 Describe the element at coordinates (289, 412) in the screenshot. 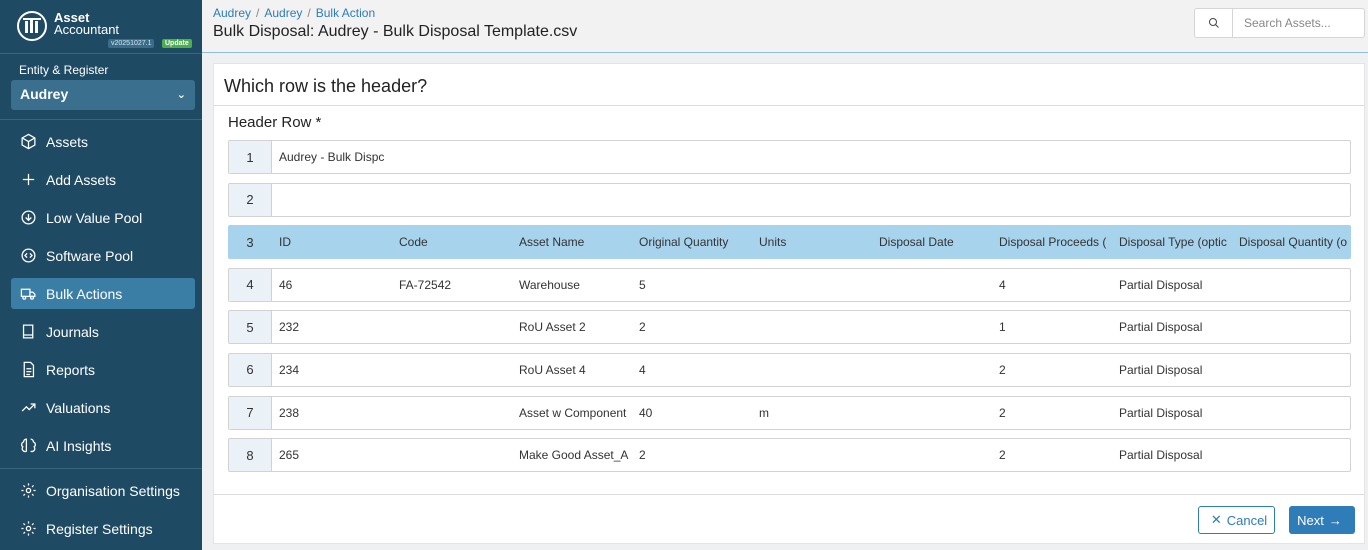

I see `row-cell: 238` at that location.